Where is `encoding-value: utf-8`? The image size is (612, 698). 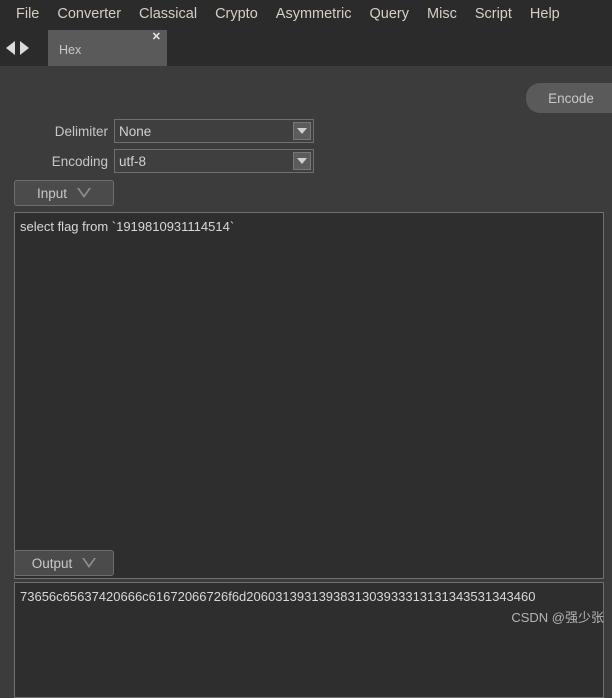 encoding-value: utf-8 is located at coordinates (133, 161).